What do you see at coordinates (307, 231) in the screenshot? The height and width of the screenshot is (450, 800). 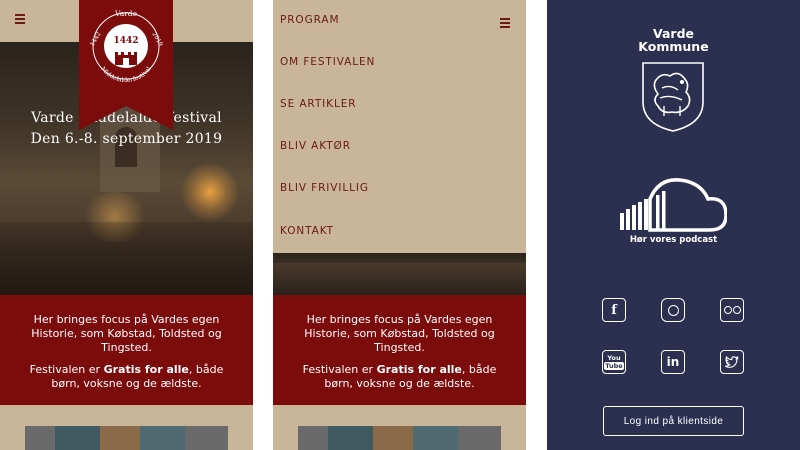 I see `menu-item-kontakt: KONTAKT` at bounding box center [307, 231].